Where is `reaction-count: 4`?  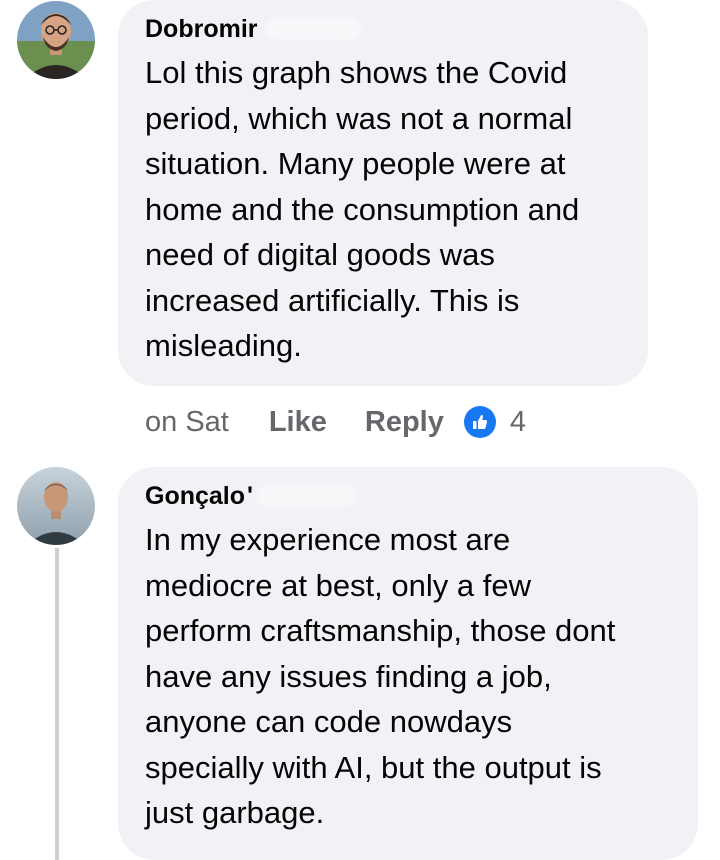
reaction-count: 4 is located at coordinates (518, 422).